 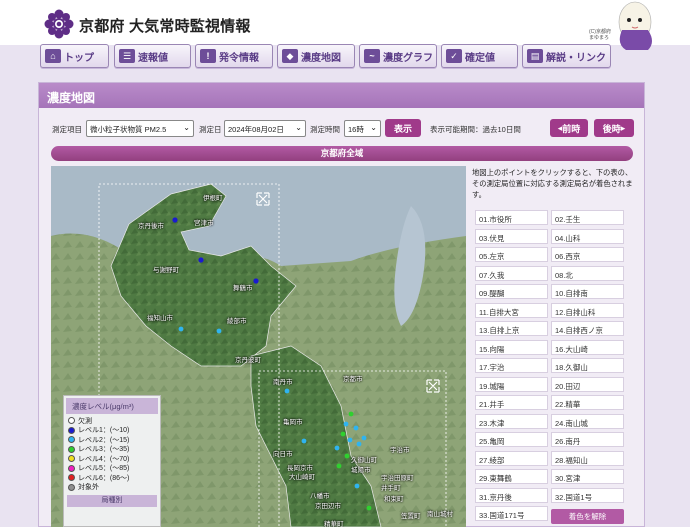 I want to click on station-cell: 10.自排南, so click(x=587, y=291).